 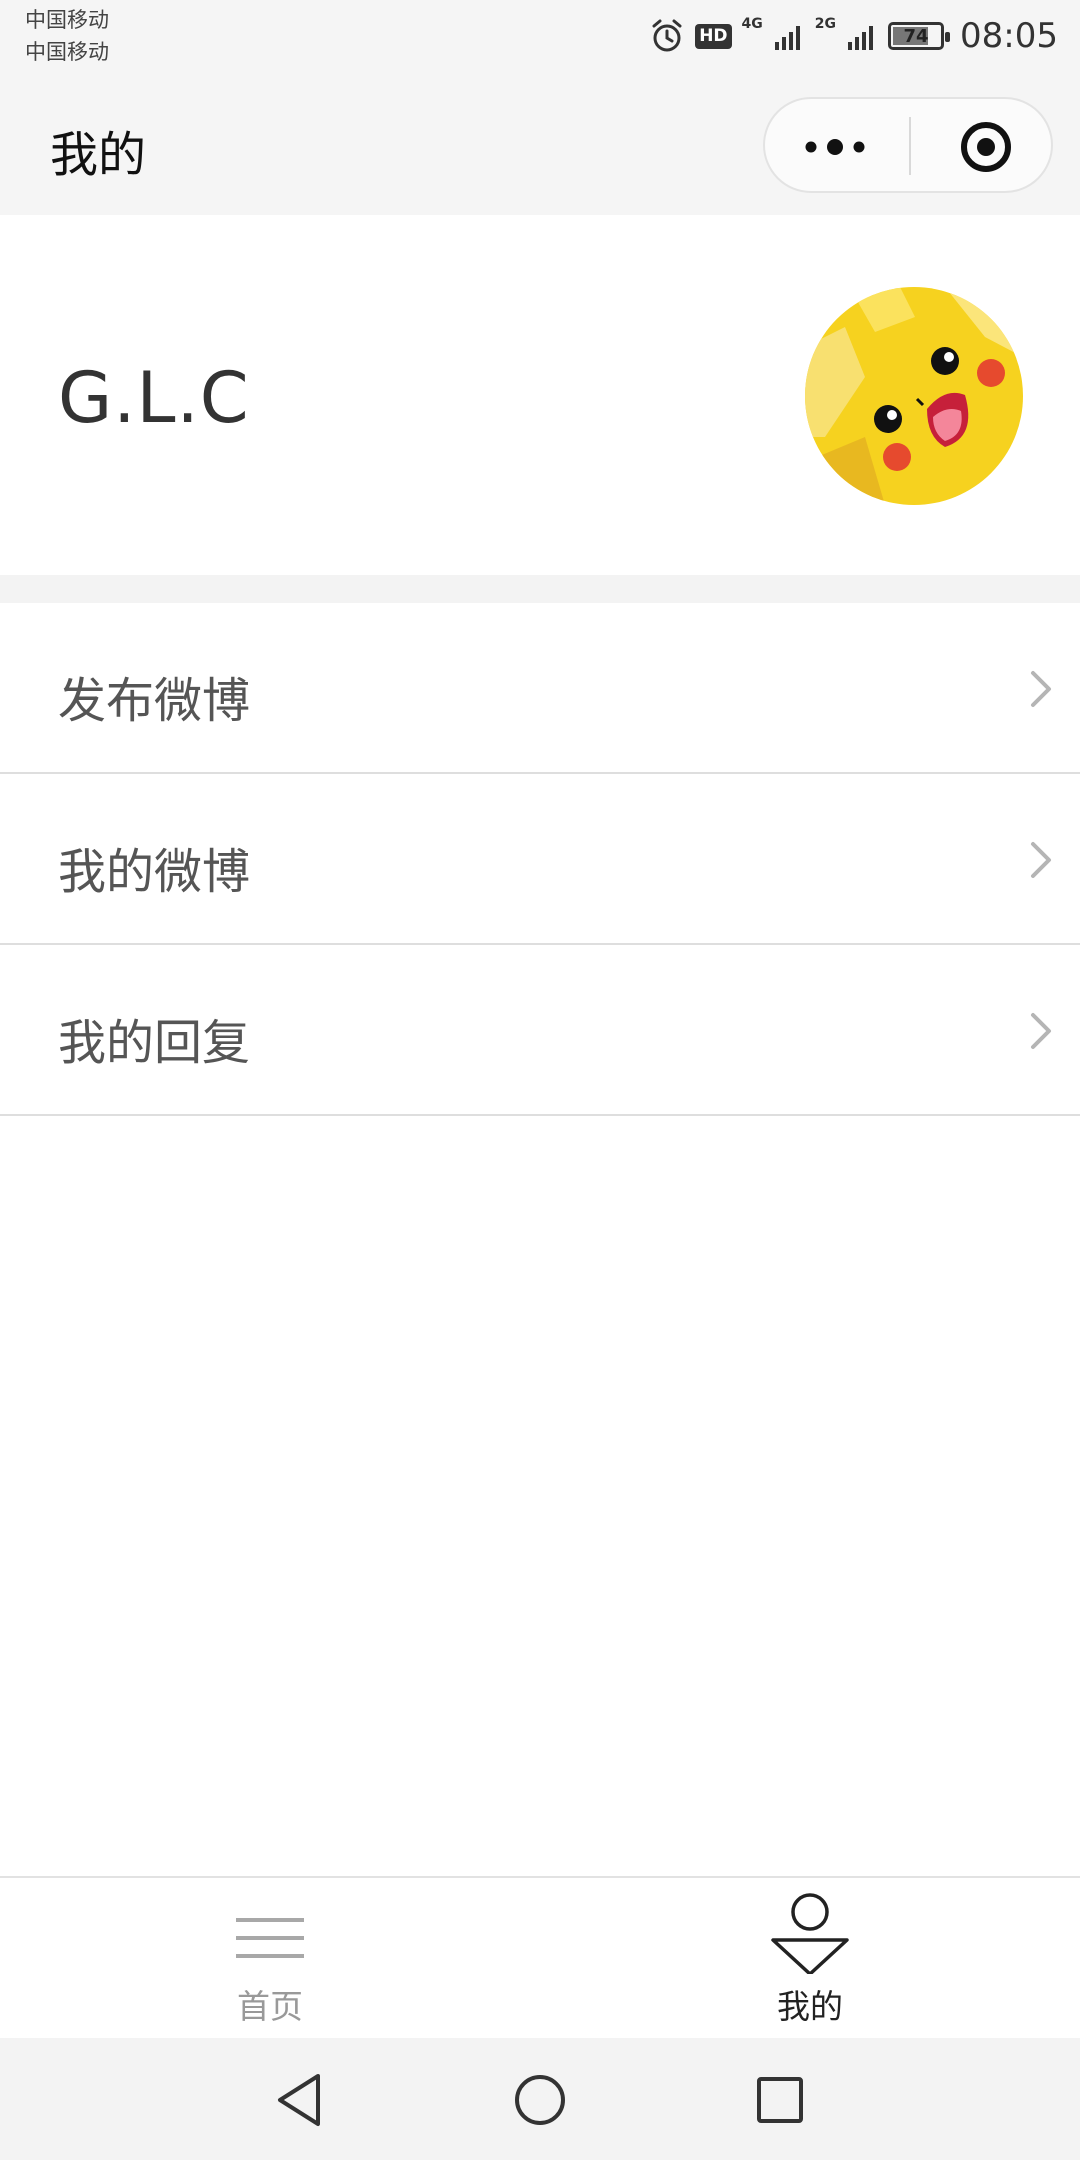 I want to click on battery-icon: 74, so click(x=919, y=36).